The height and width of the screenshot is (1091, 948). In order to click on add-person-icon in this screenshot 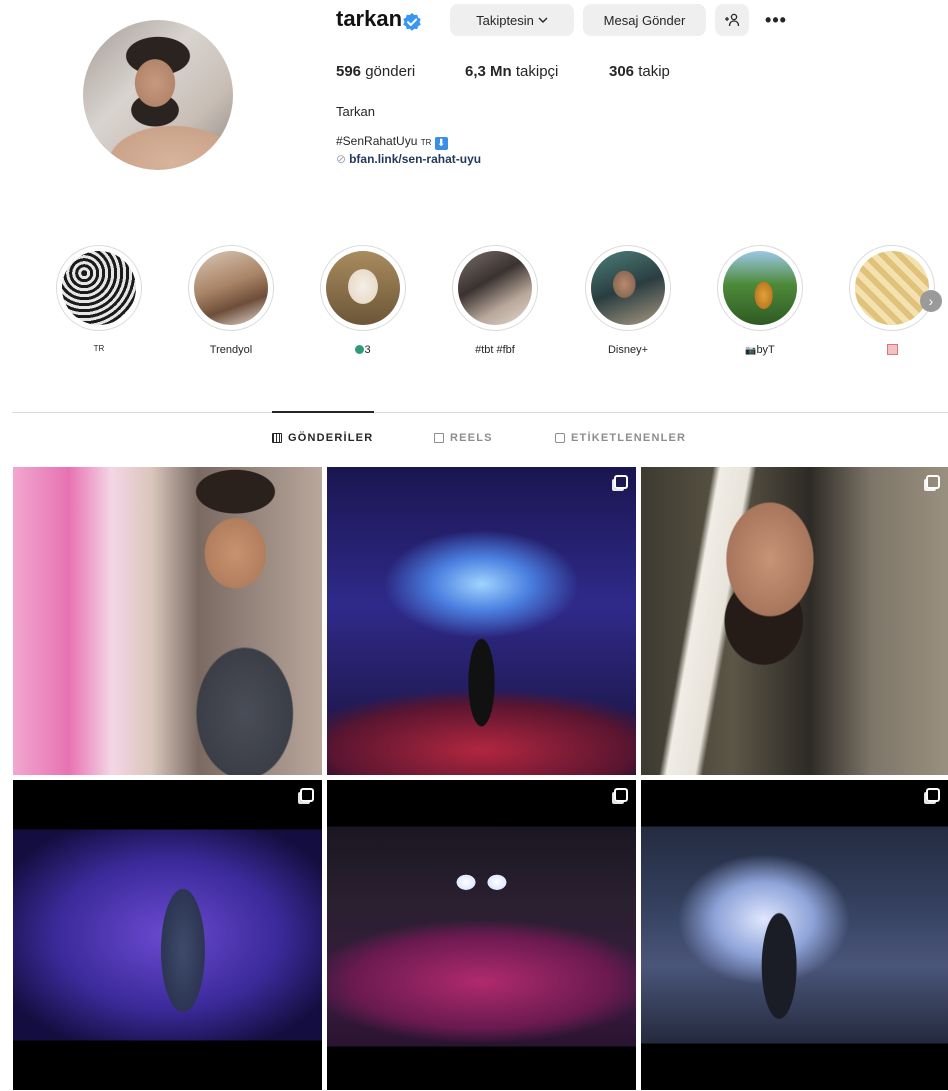, I will do `click(732, 20)`.